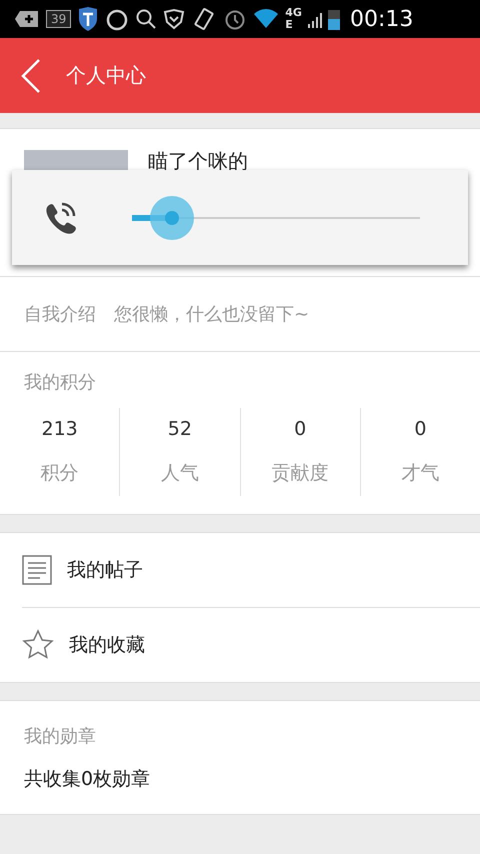  What do you see at coordinates (117, 19) in the screenshot?
I see `ring-icon` at bounding box center [117, 19].